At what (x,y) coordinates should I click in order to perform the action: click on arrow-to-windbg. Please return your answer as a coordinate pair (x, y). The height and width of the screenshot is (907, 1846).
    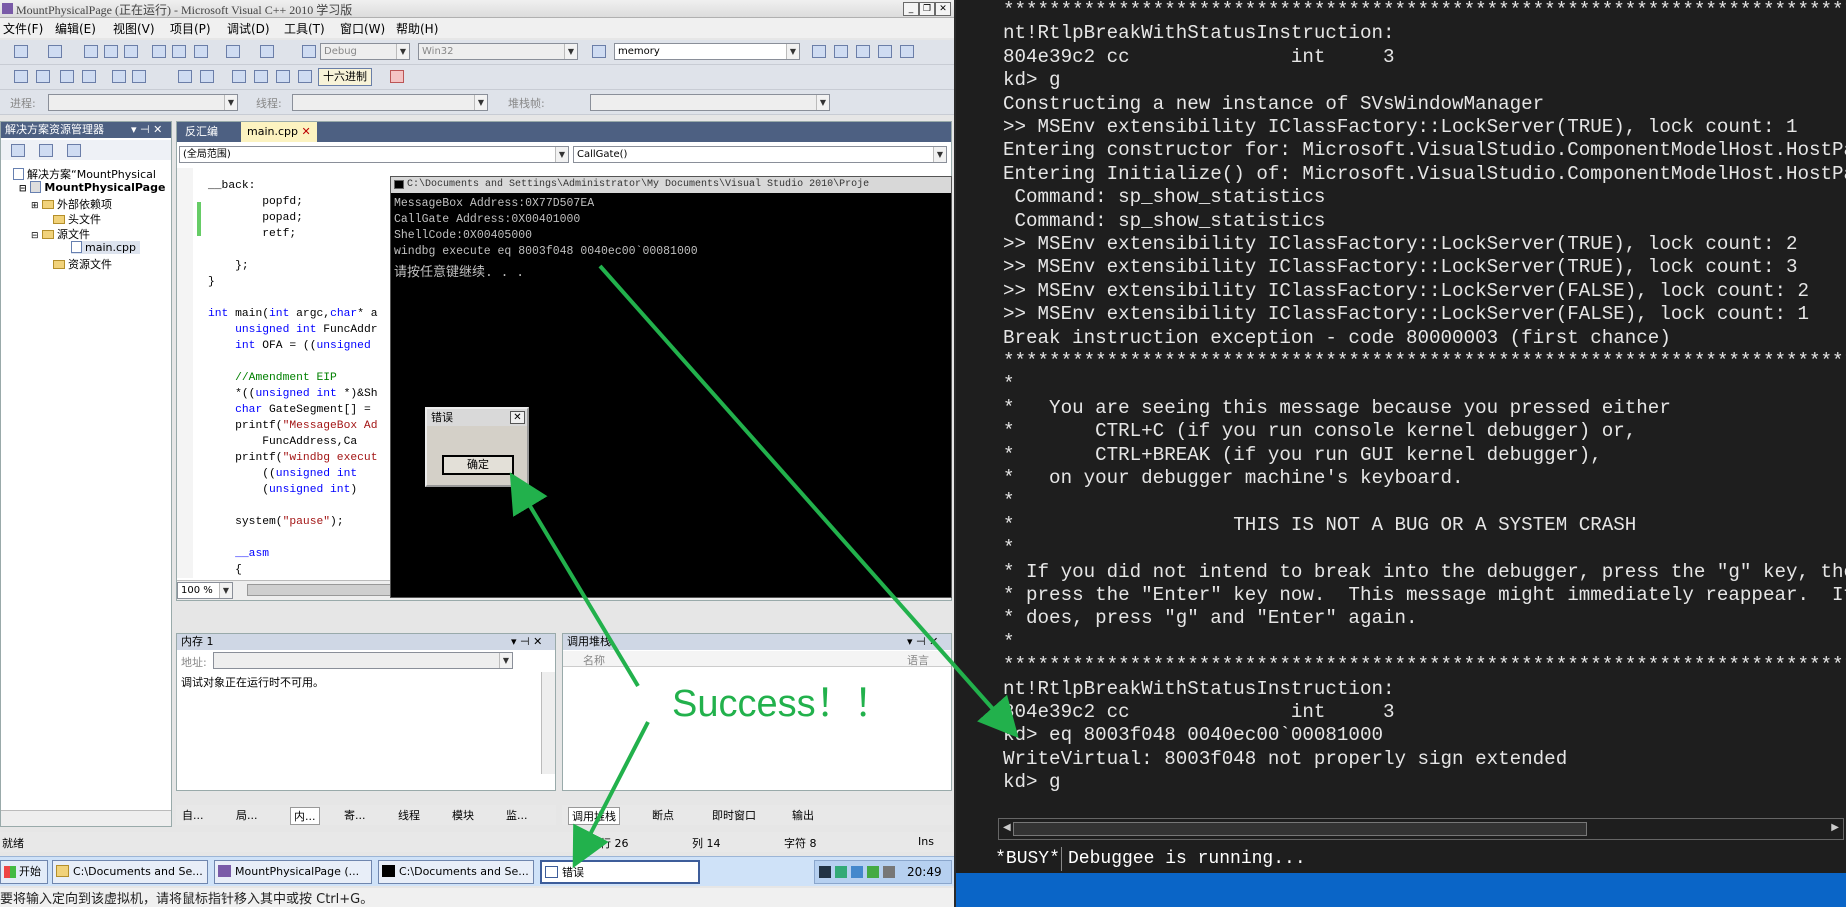
    Looking at the image, I should click on (808, 501).